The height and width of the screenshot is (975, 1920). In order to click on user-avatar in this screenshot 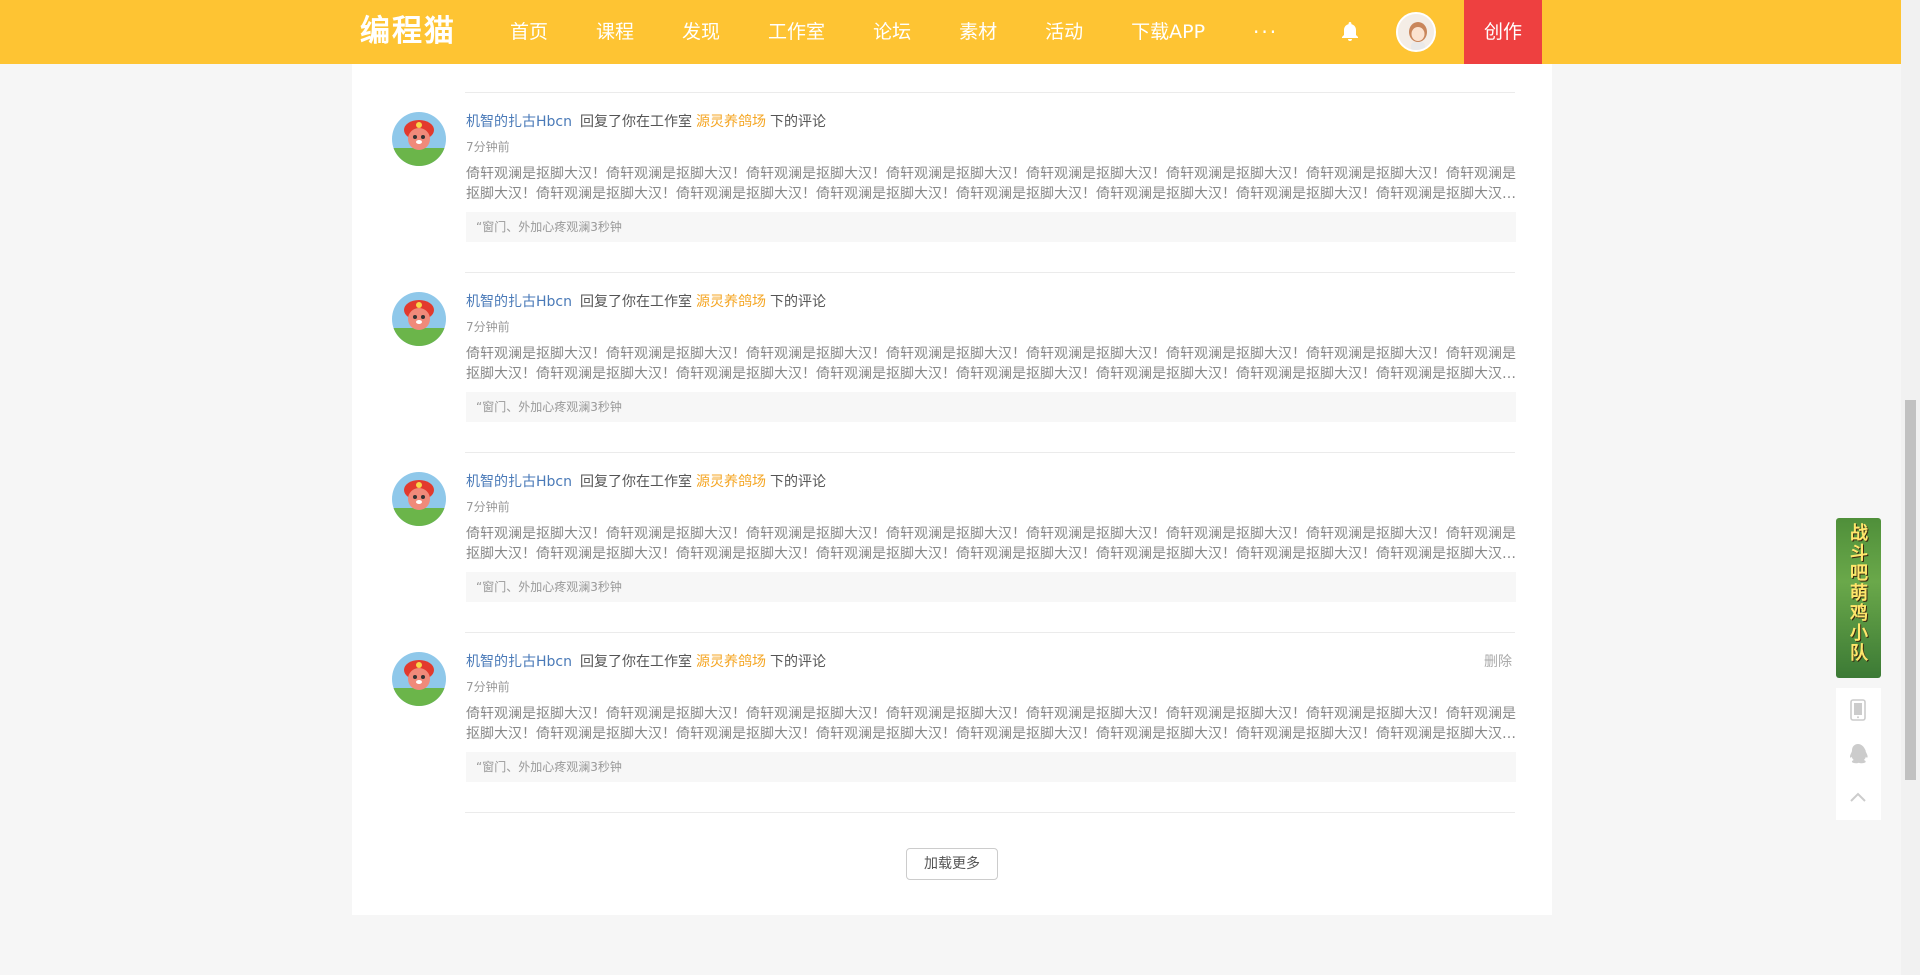, I will do `click(1416, 32)`.